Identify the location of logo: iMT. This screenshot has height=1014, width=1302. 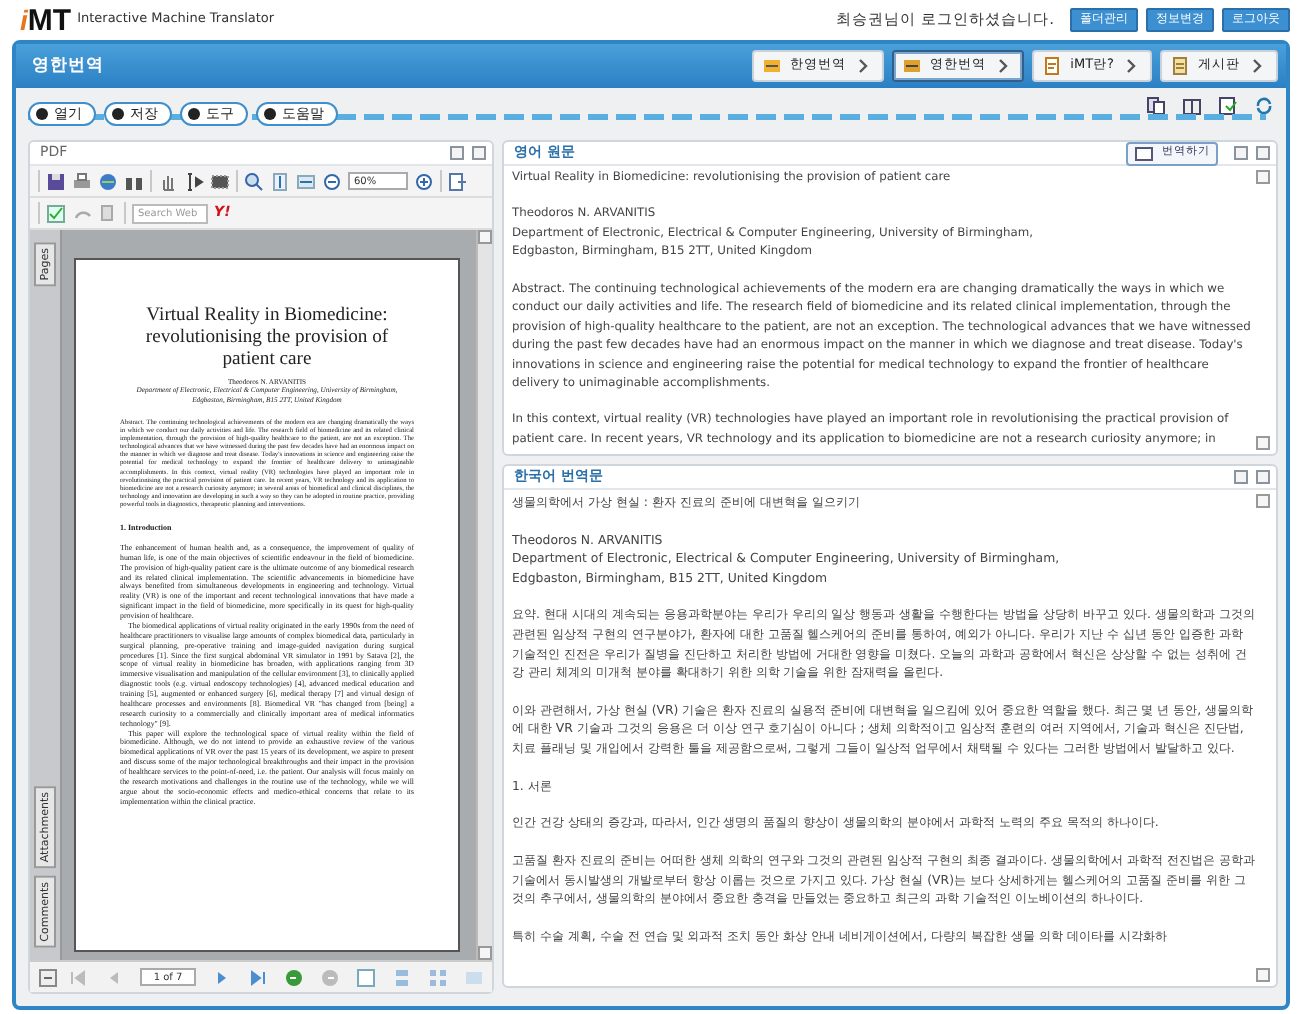
(46, 20).